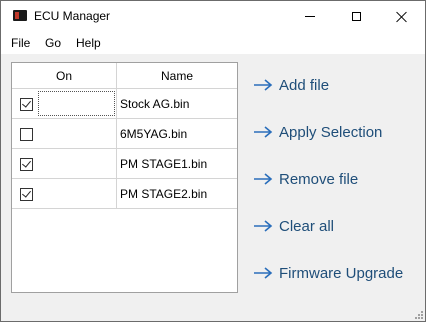  I want to click on menu-file: File, so click(20, 43).